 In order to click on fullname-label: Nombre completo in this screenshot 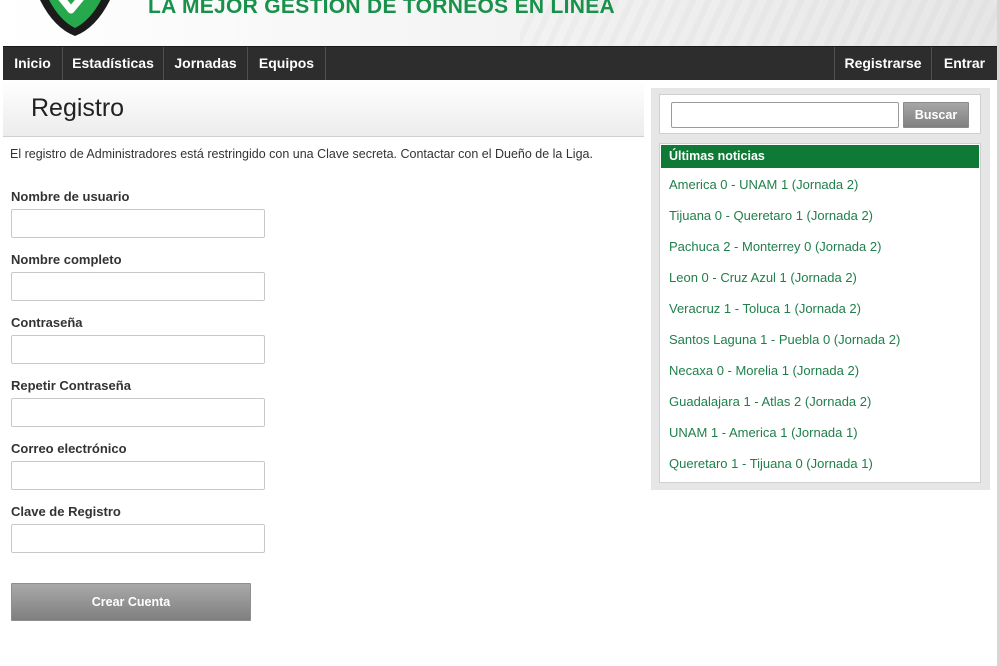, I will do `click(66, 259)`.